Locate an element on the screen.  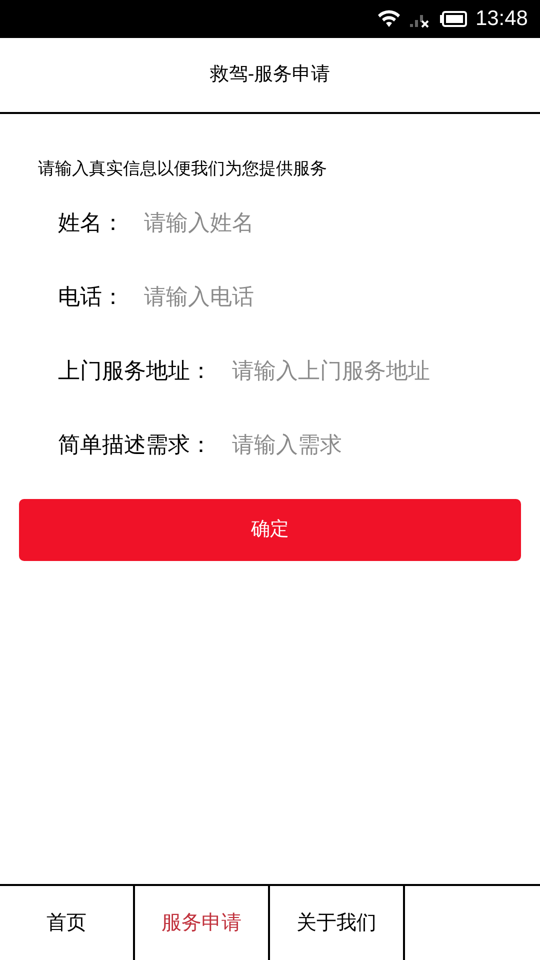
page-title: 救驾-服务申请 is located at coordinates (270, 74).